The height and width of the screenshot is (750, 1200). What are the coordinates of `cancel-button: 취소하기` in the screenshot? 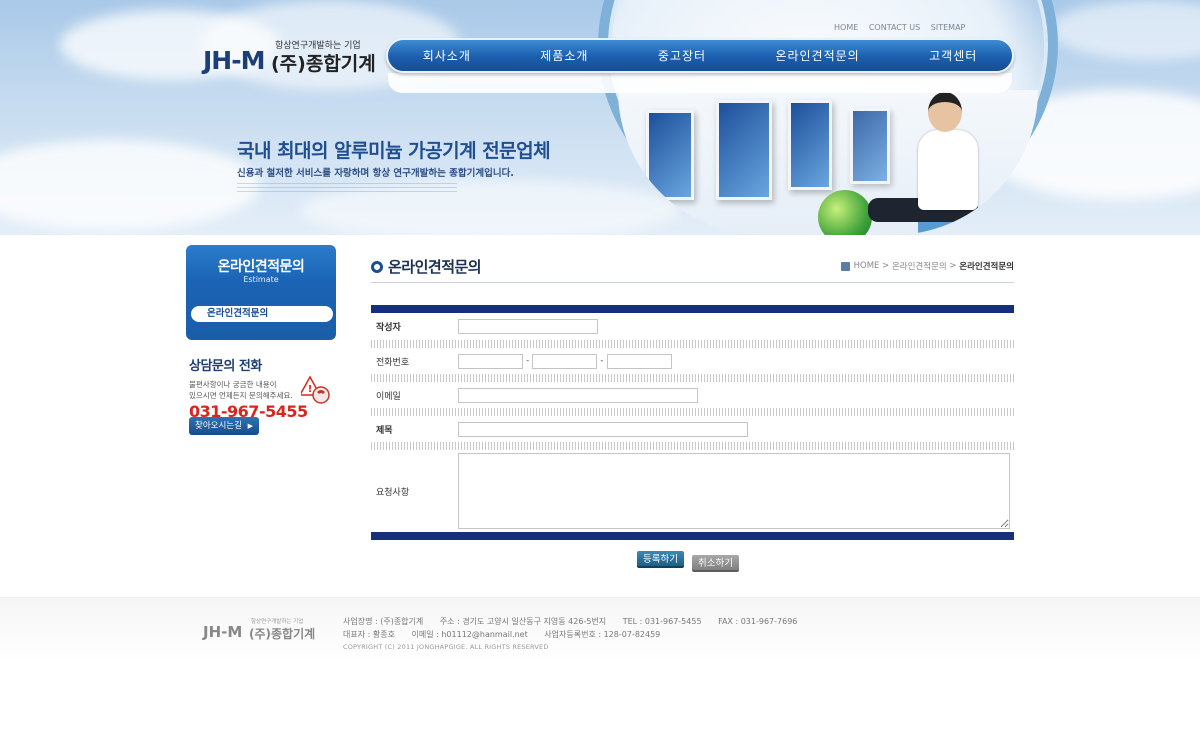 It's located at (715, 563).